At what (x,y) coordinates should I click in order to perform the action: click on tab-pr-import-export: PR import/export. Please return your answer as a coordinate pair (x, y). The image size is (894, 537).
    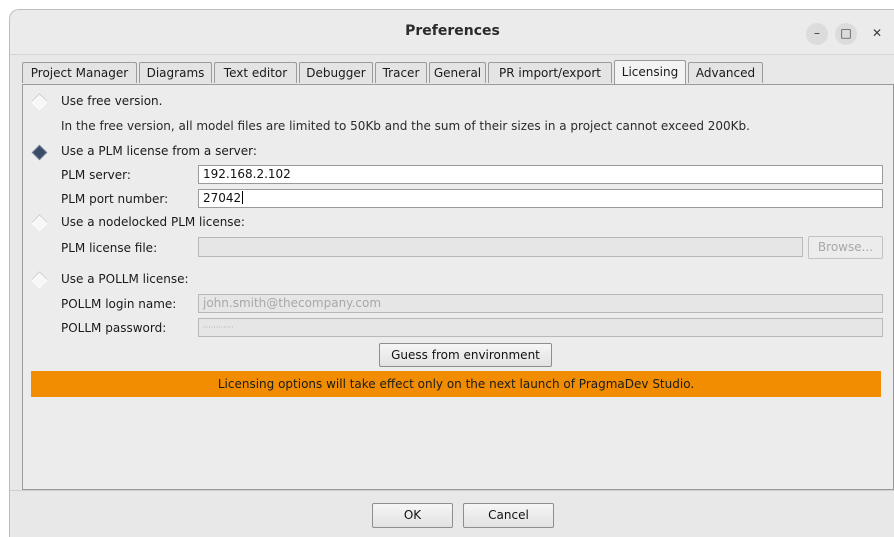
    Looking at the image, I should click on (550, 72).